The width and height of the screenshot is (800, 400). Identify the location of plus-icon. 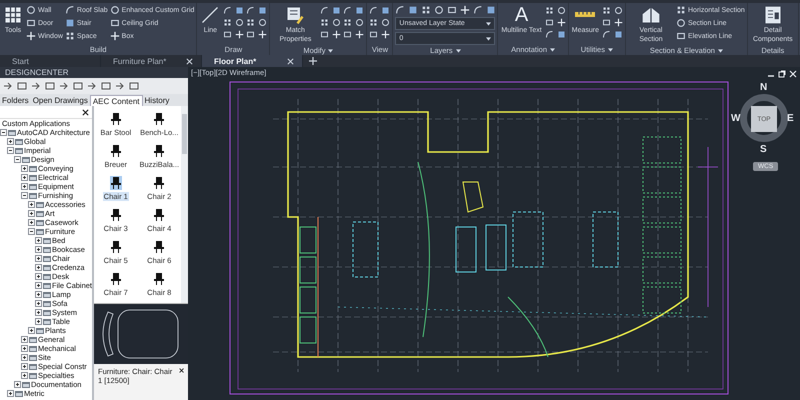
(313, 61).